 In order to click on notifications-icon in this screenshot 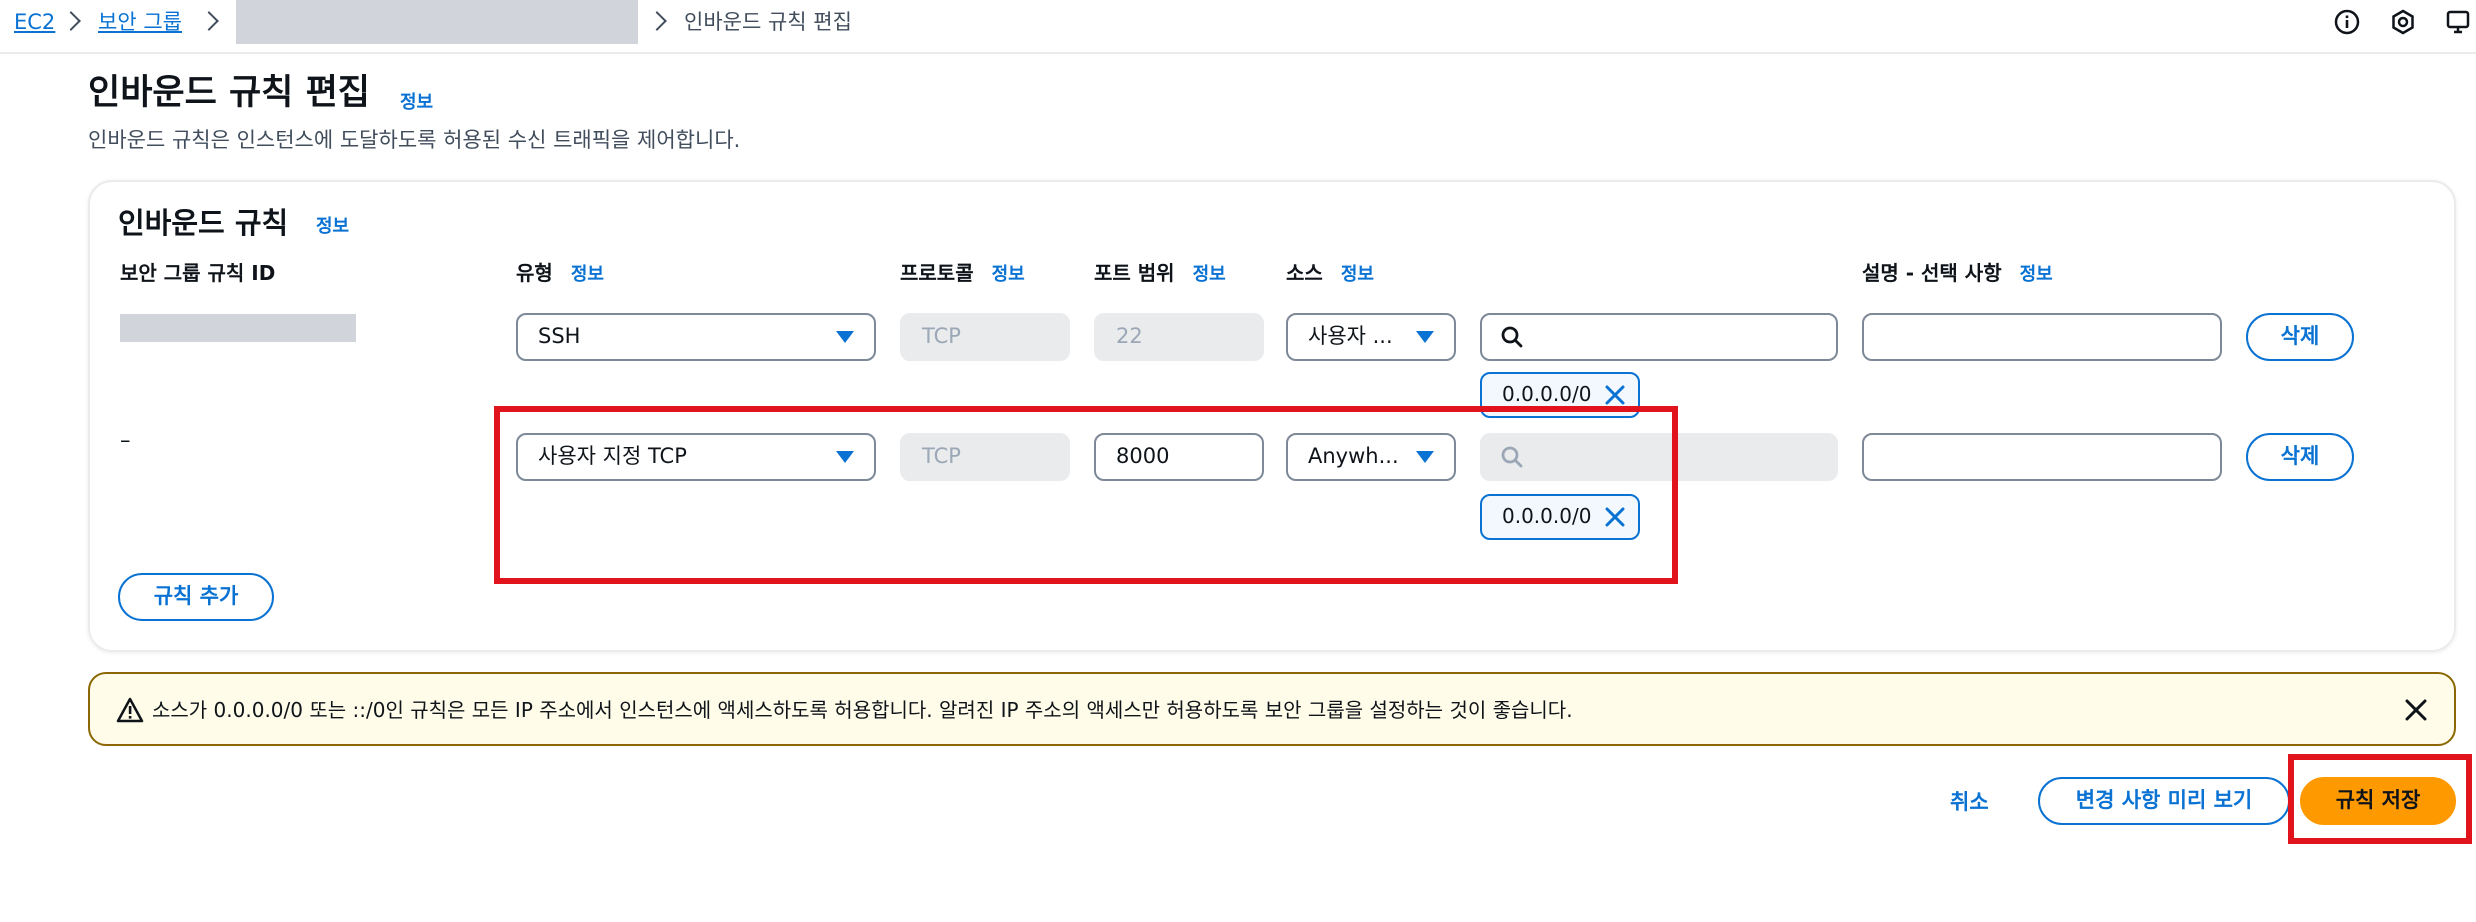, I will do `click(2459, 22)`.